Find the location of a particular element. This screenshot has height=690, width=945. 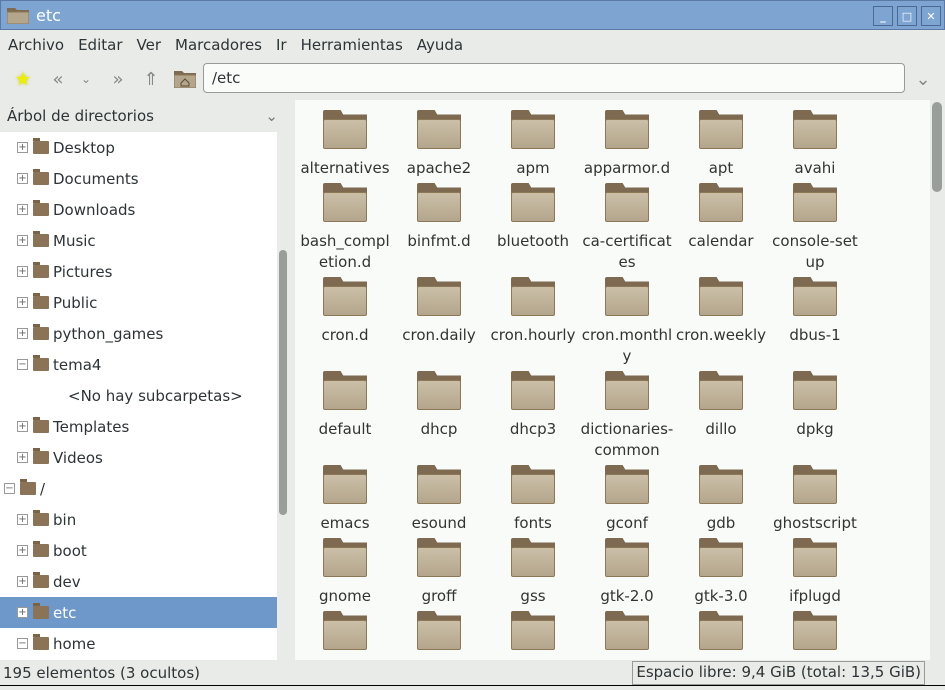

file-item: fonts is located at coordinates (533, 498).